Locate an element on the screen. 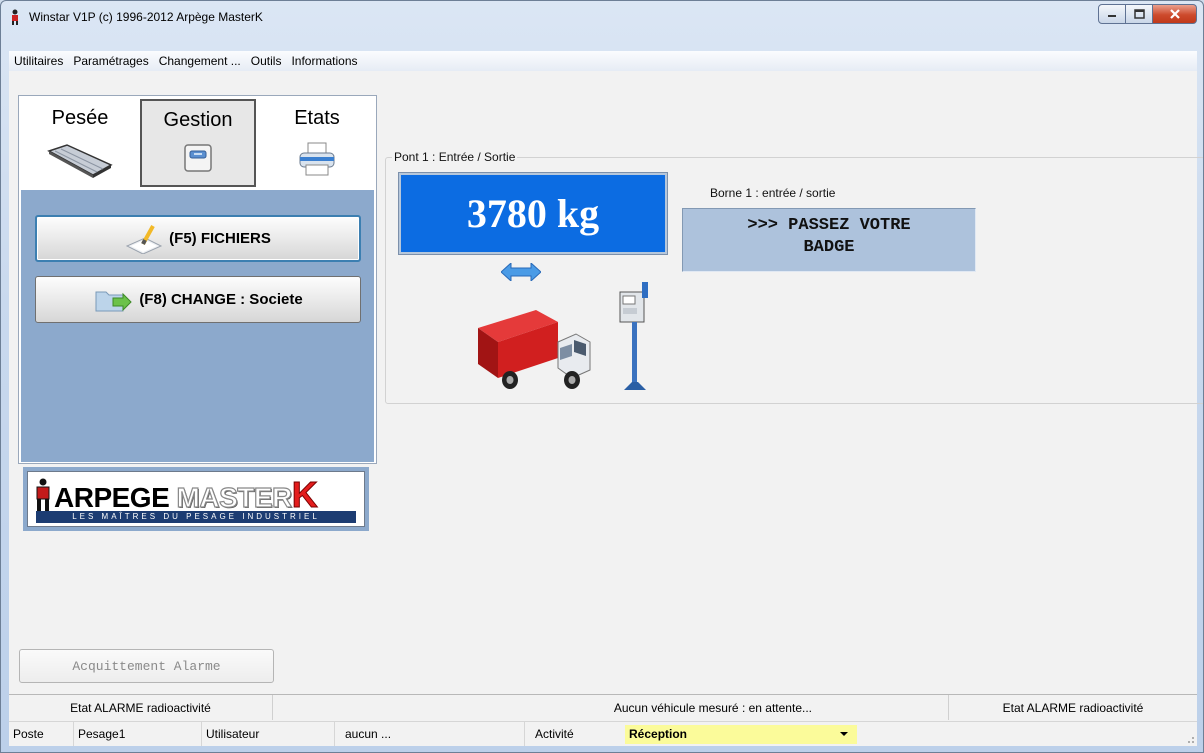 The width and height of the screenshot is (1204, 753). acquittement-alarme-button: Acquittement Alarme is located at coordinates (146, 666).